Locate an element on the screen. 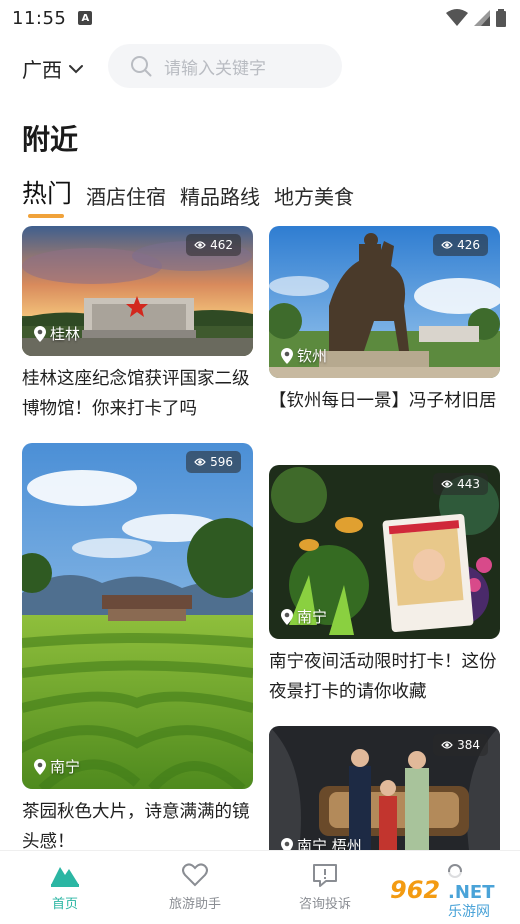  nav-label: 旅游助手 is located at coordinates (194, 904).